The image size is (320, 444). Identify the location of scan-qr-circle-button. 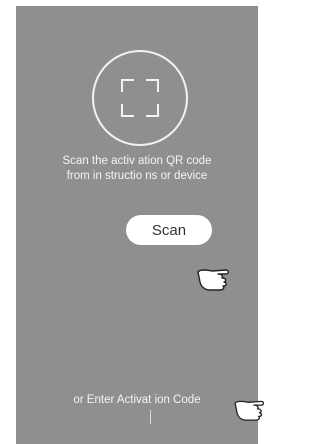
(140, 98).